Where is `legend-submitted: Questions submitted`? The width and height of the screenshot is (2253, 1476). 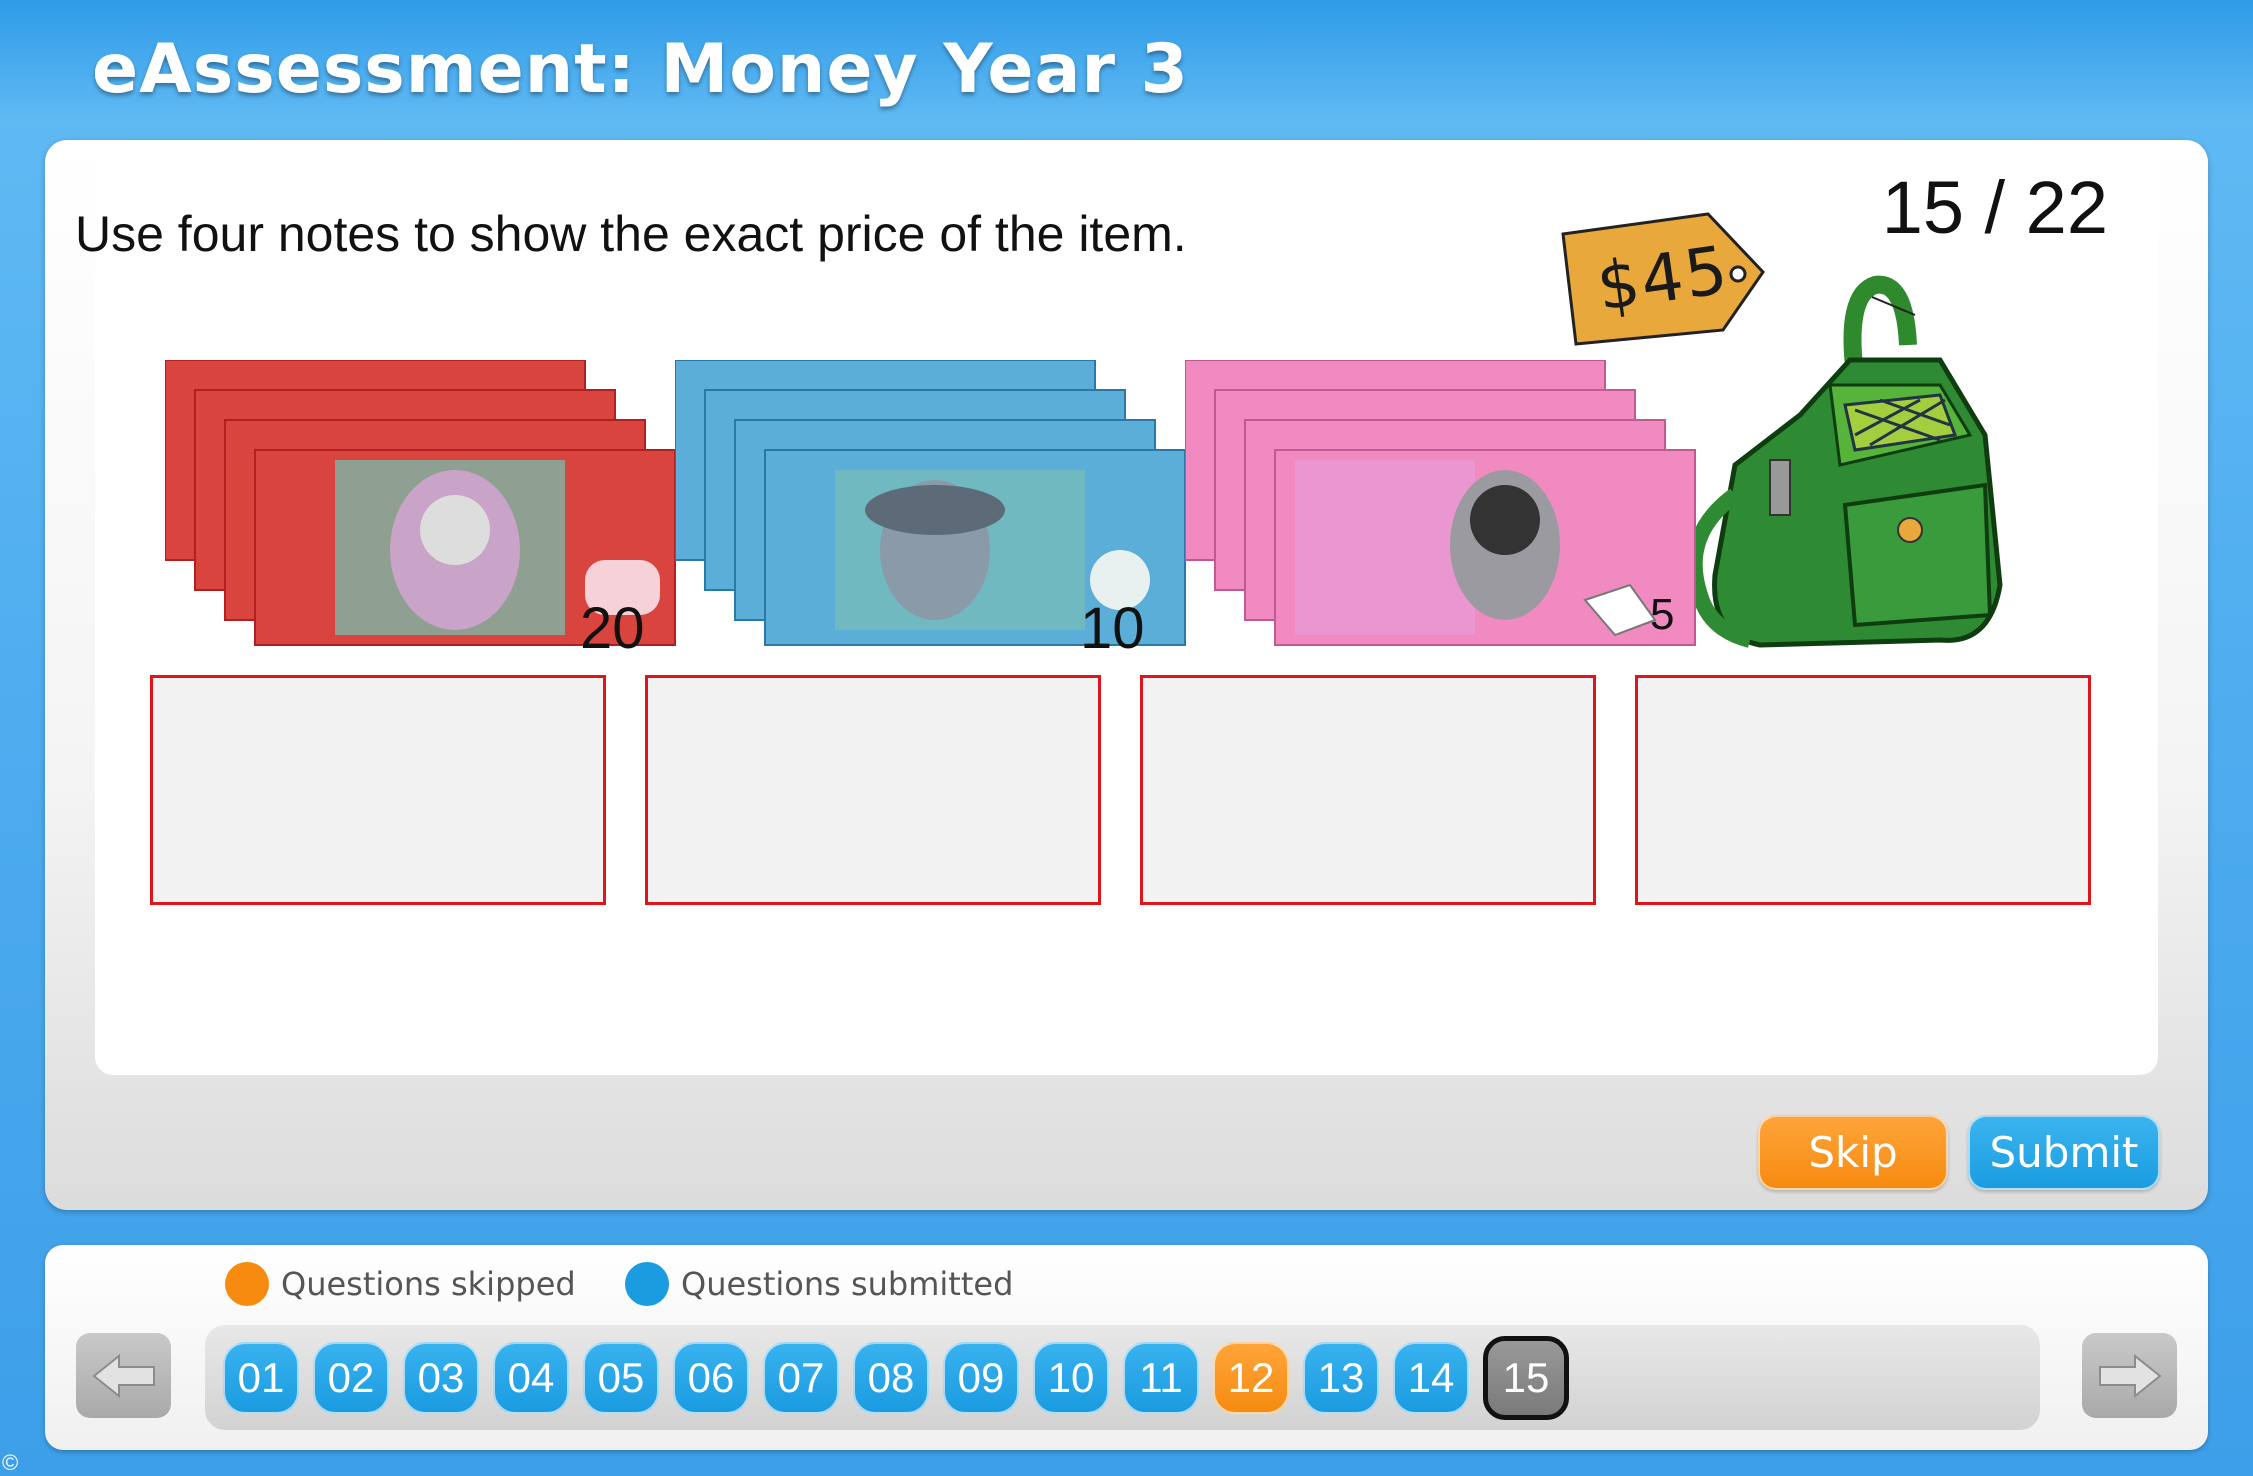
legend-submitted: Questions submitted is located at coordinates (819, 1284).